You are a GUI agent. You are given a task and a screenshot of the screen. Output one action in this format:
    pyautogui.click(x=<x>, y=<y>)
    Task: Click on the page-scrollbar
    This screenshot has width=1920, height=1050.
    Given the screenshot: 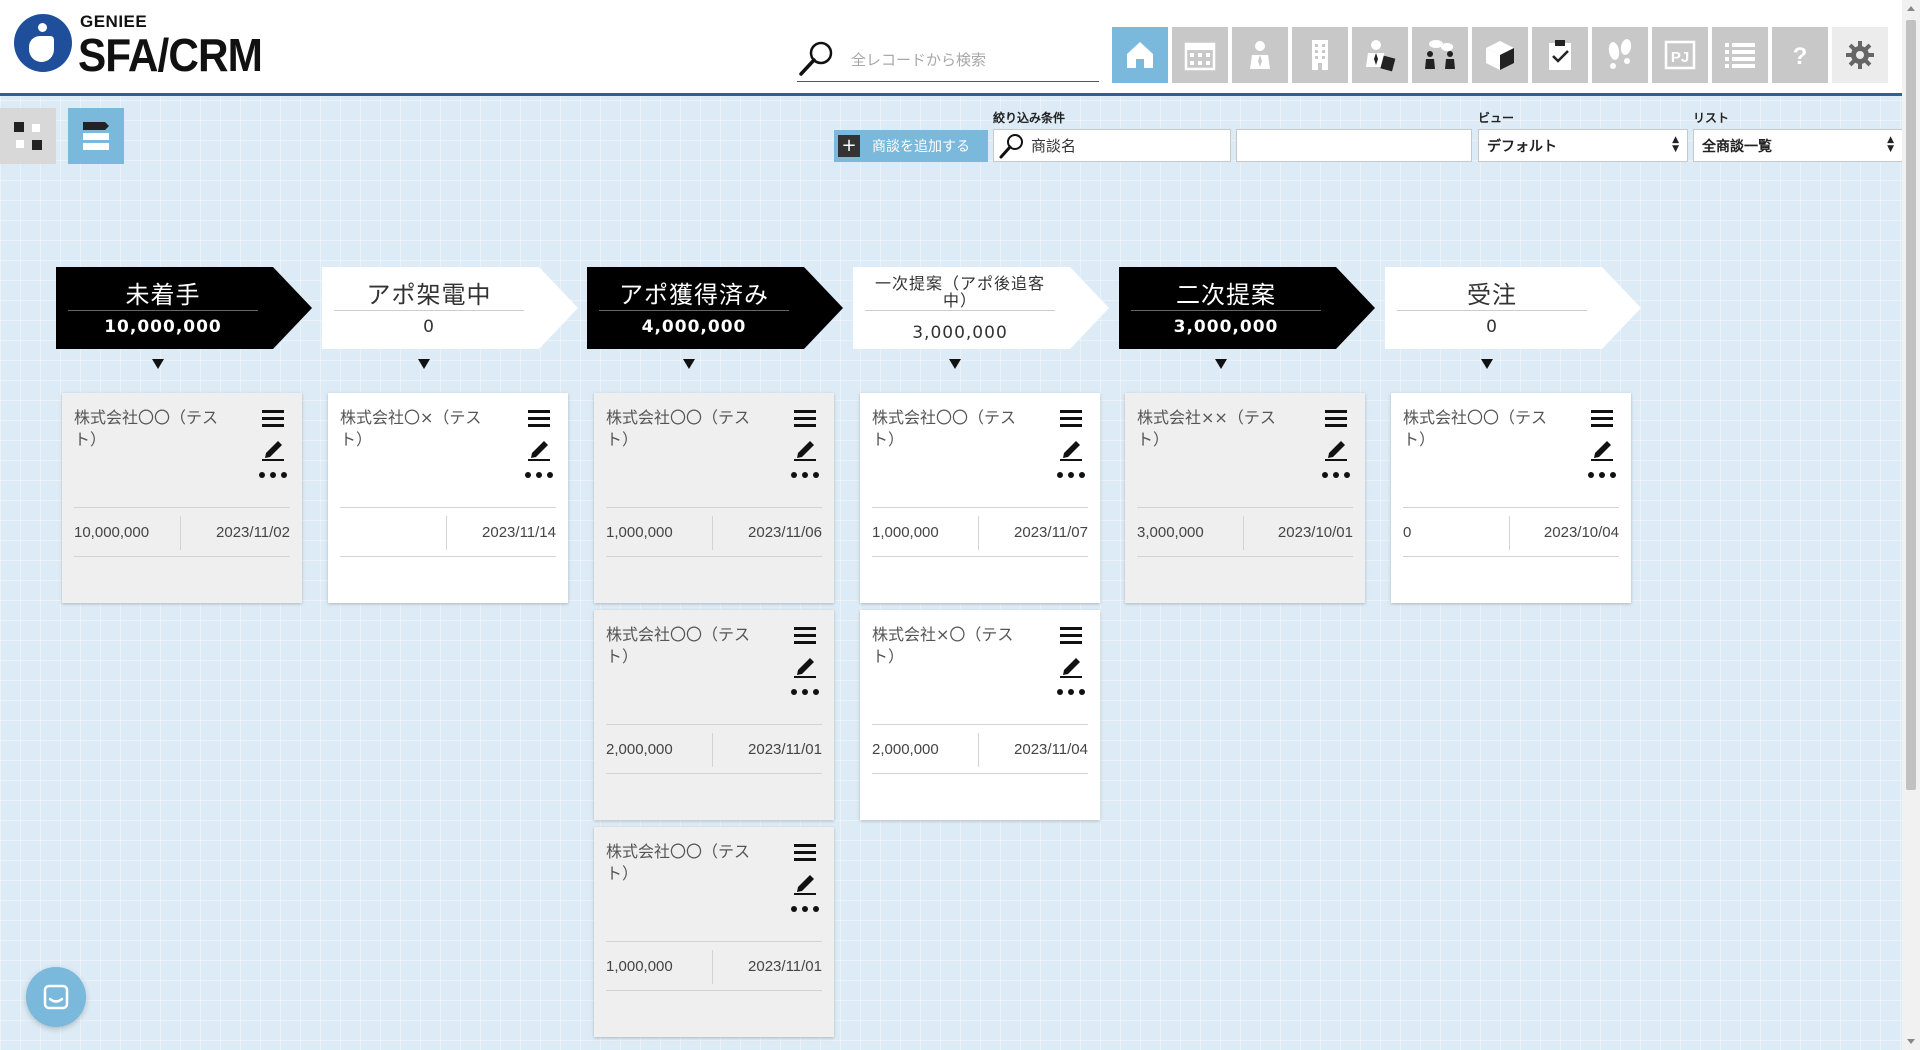 What is the action you would take?
    pyautogui.click(x=1911, y=525)
    